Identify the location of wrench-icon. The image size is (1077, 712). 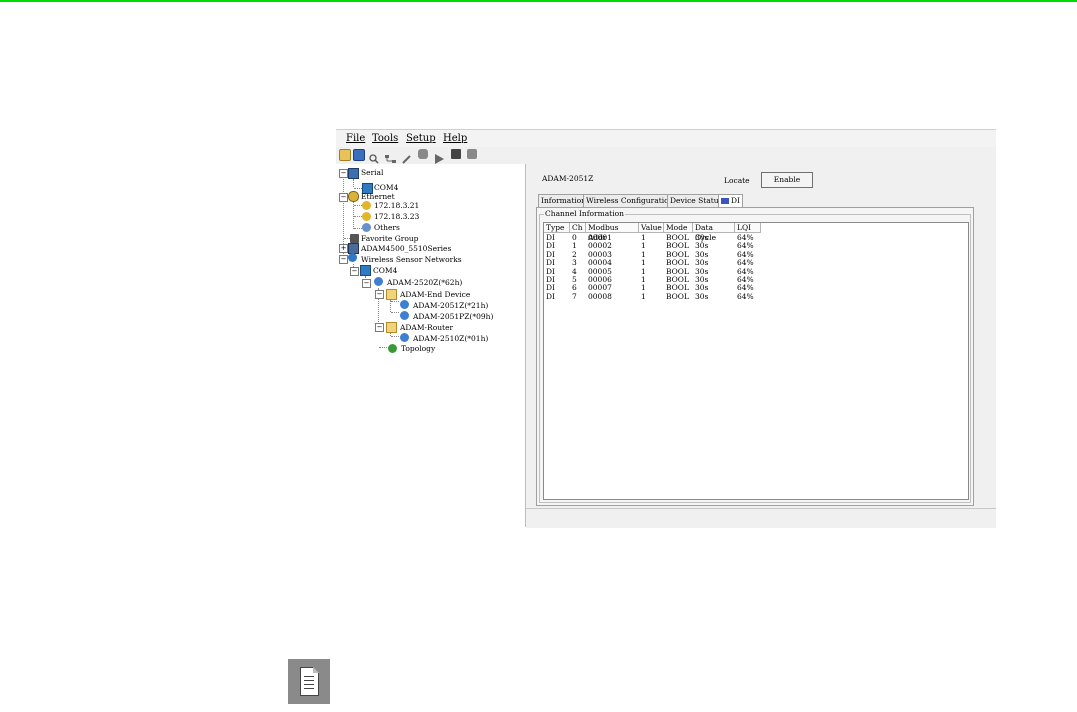
(407, 156).